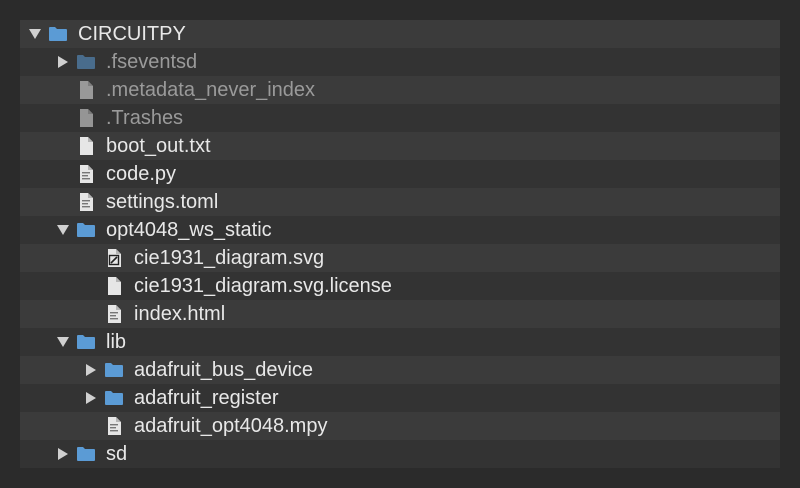  I want to click on tree-row-settings-toml: settings.toml, so click(400, 202).